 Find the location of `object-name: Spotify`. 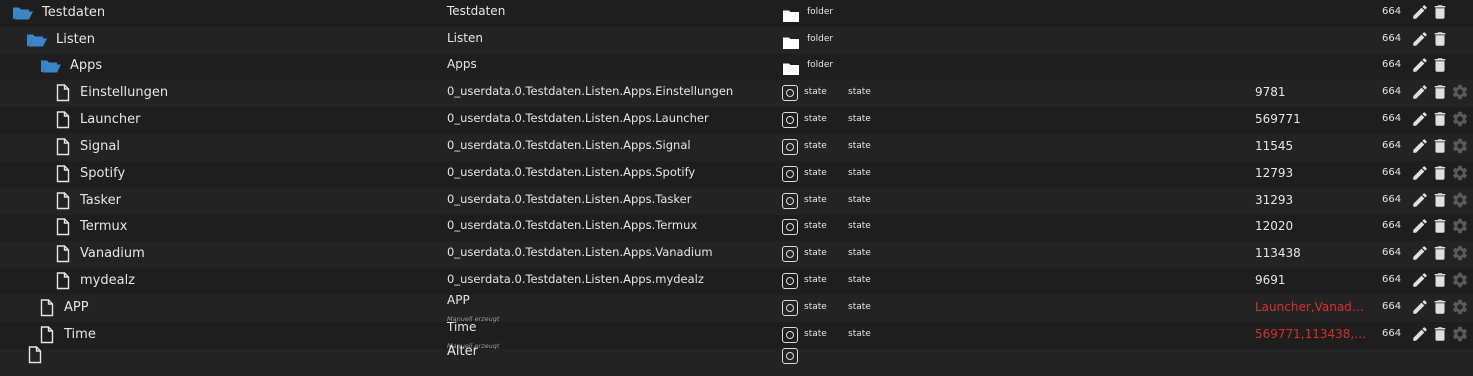

object-name: Spotify is located at coordinates (102, 173).